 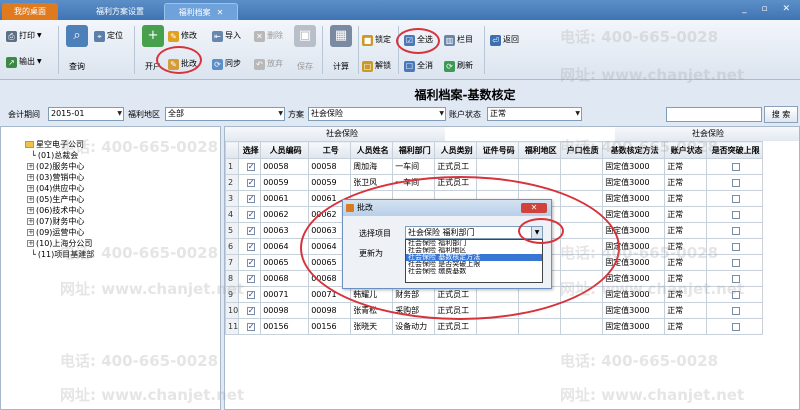 I want to click on column-header: 户口性质, so click(x=582, y=150).